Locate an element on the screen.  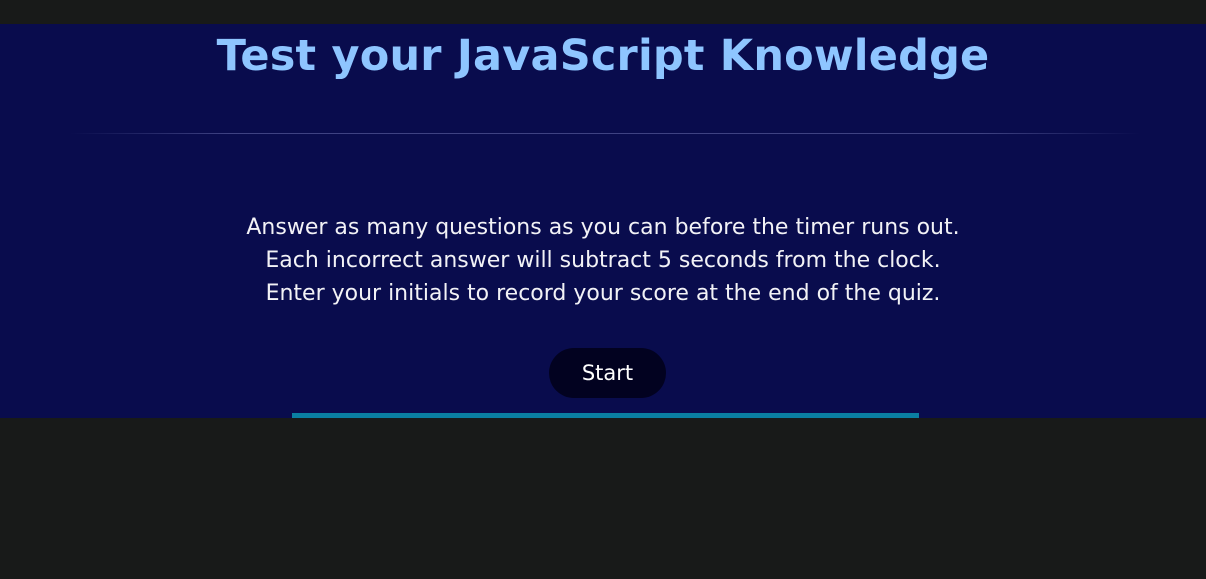
page-title: Test your JavaScript Knowledge is located at coordinates (603, 56).